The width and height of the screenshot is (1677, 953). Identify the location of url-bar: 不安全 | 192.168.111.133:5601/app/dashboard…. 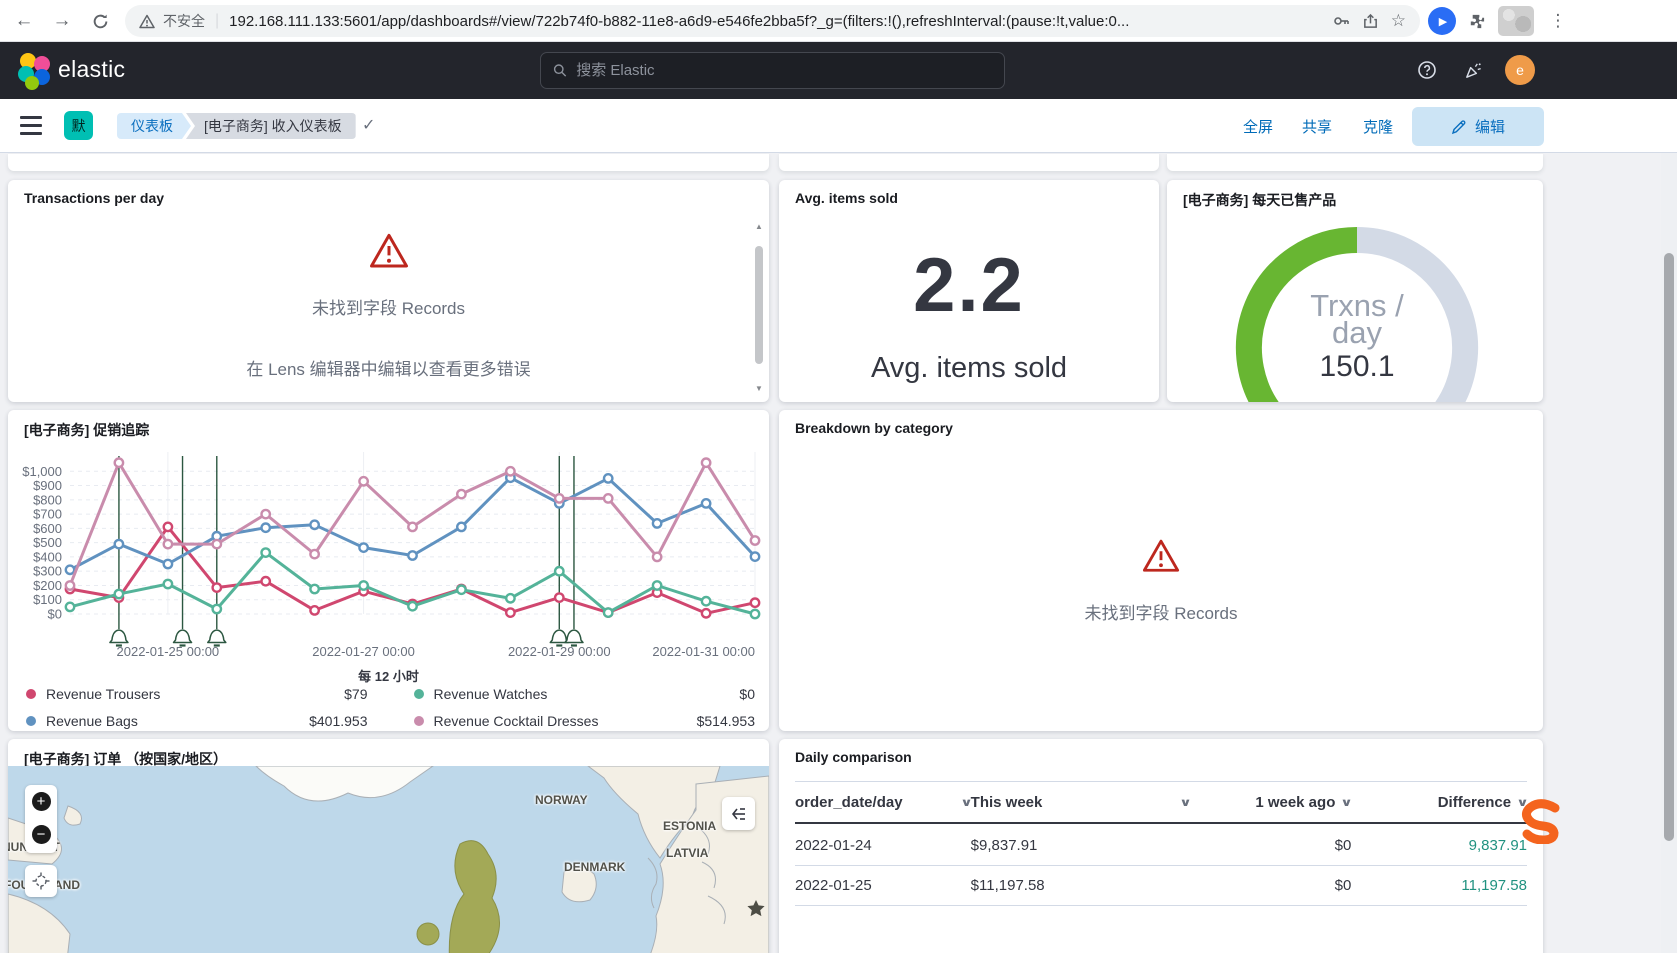
(772, 21).